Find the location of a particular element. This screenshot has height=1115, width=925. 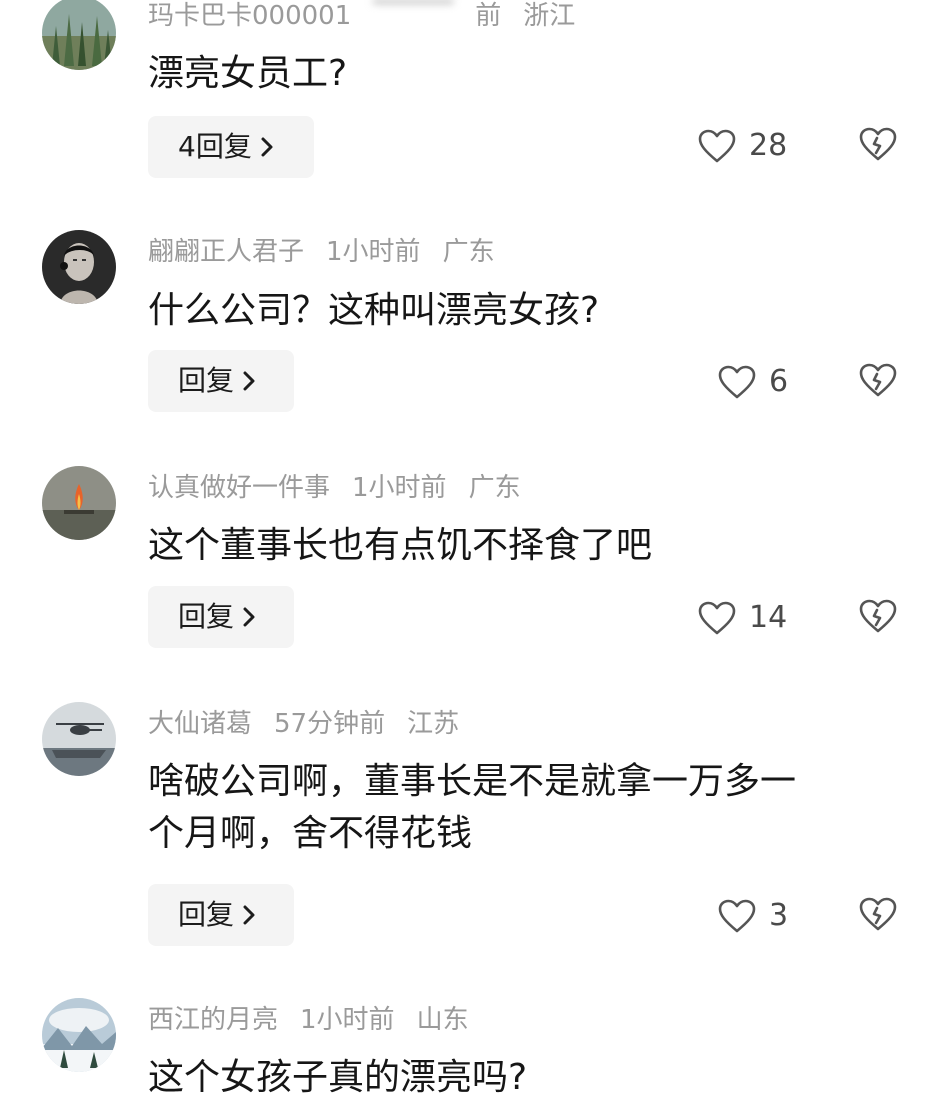

username: 大仙诸葛 is located at coordinates (200, 724).